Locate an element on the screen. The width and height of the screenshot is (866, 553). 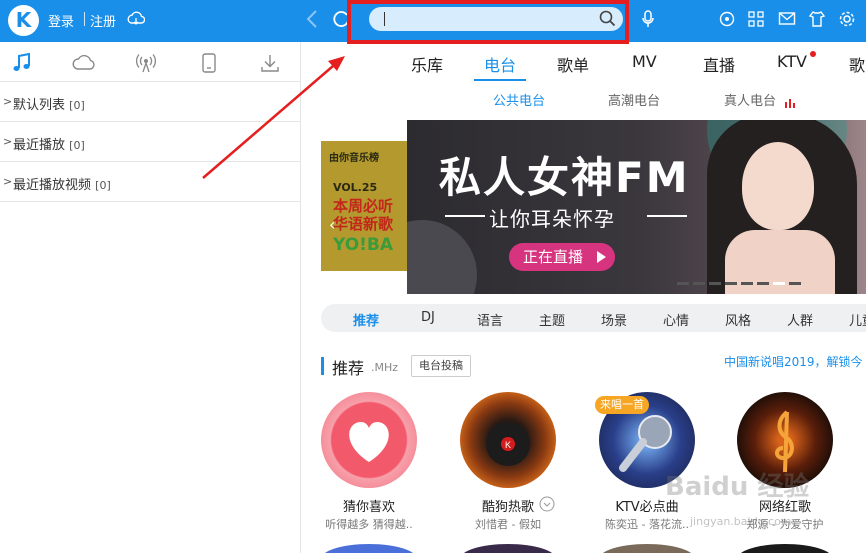
svg-text: K is located at coordinates (508, 445).